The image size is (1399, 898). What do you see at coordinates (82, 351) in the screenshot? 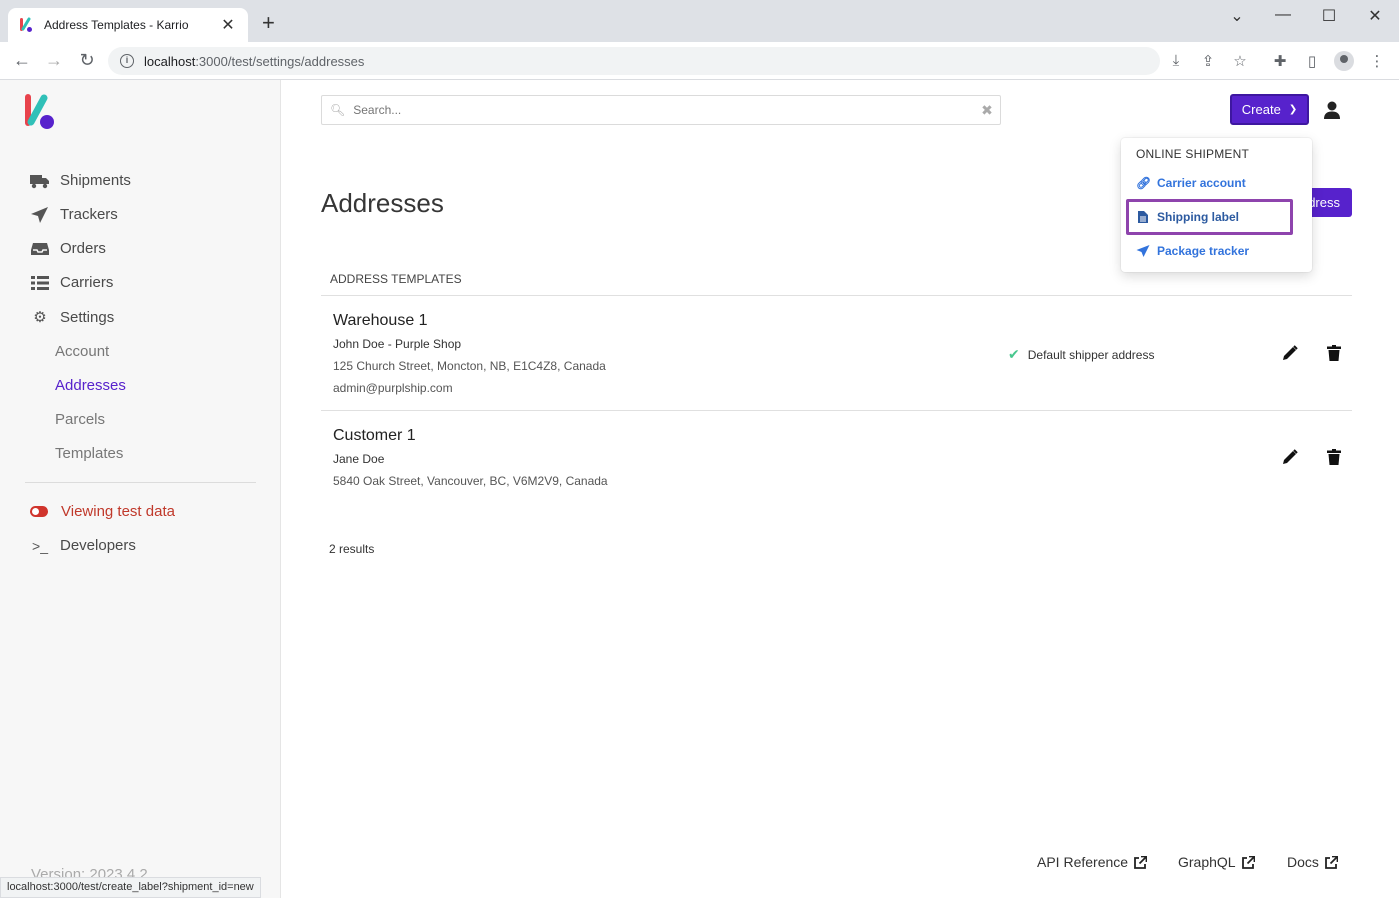
I see `sidebar-subitem-account: Account` at bounding box center [82, 351].